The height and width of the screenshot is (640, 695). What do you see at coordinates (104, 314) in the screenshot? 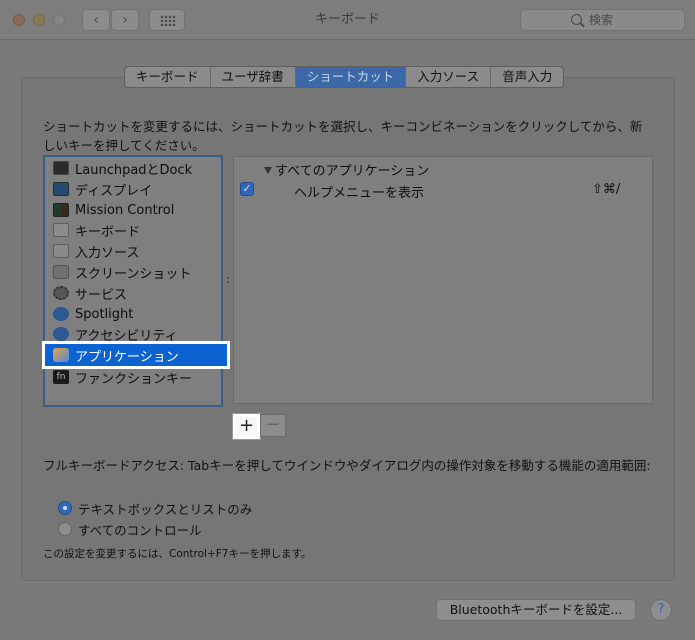
I see `category-label: Spotlight` at bounding box center [104, 314].